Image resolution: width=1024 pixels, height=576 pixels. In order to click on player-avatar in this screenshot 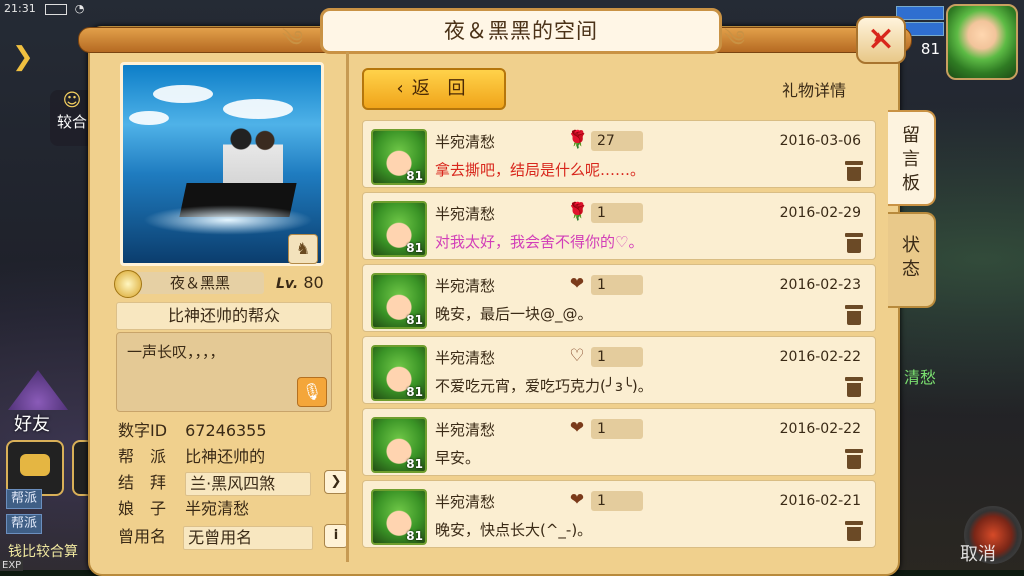, I will do `click(982, 42)`.